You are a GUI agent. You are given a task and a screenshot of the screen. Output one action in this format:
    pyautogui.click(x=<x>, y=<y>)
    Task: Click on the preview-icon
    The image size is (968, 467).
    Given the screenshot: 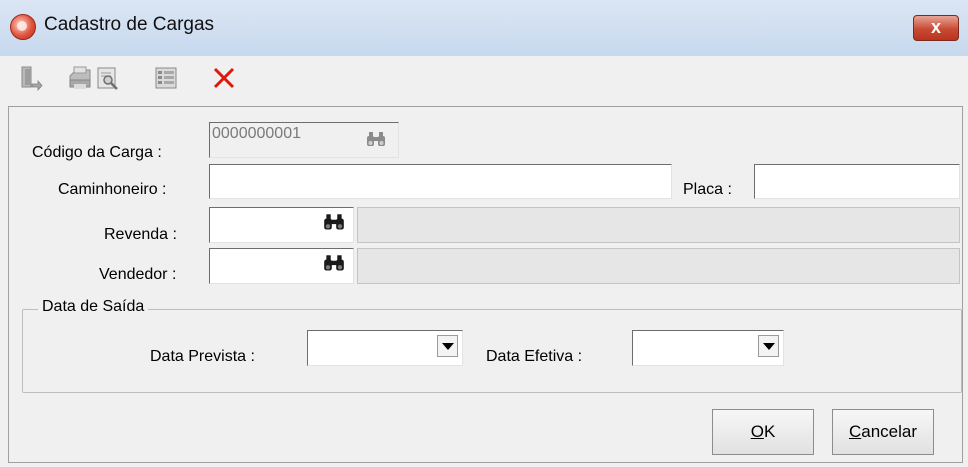 What is the action you would take?
    pyautogui.click(x=108, y=78)
    